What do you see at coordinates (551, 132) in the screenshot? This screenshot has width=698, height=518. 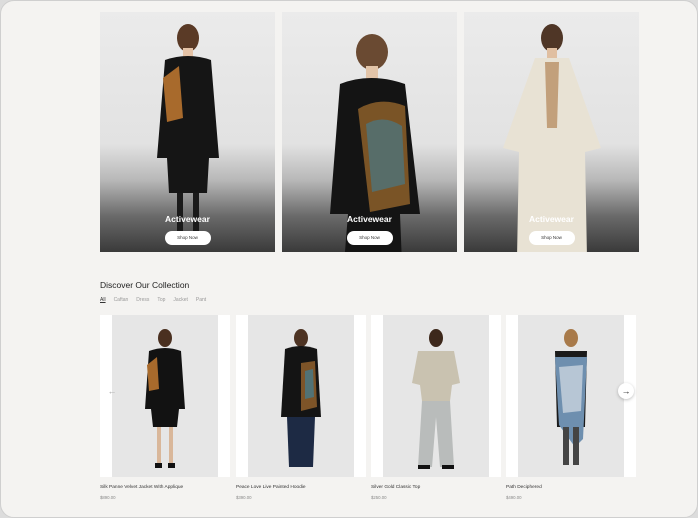 I see `hero-card-3: Activewear Shop Now` at bounding box center [551, 132].